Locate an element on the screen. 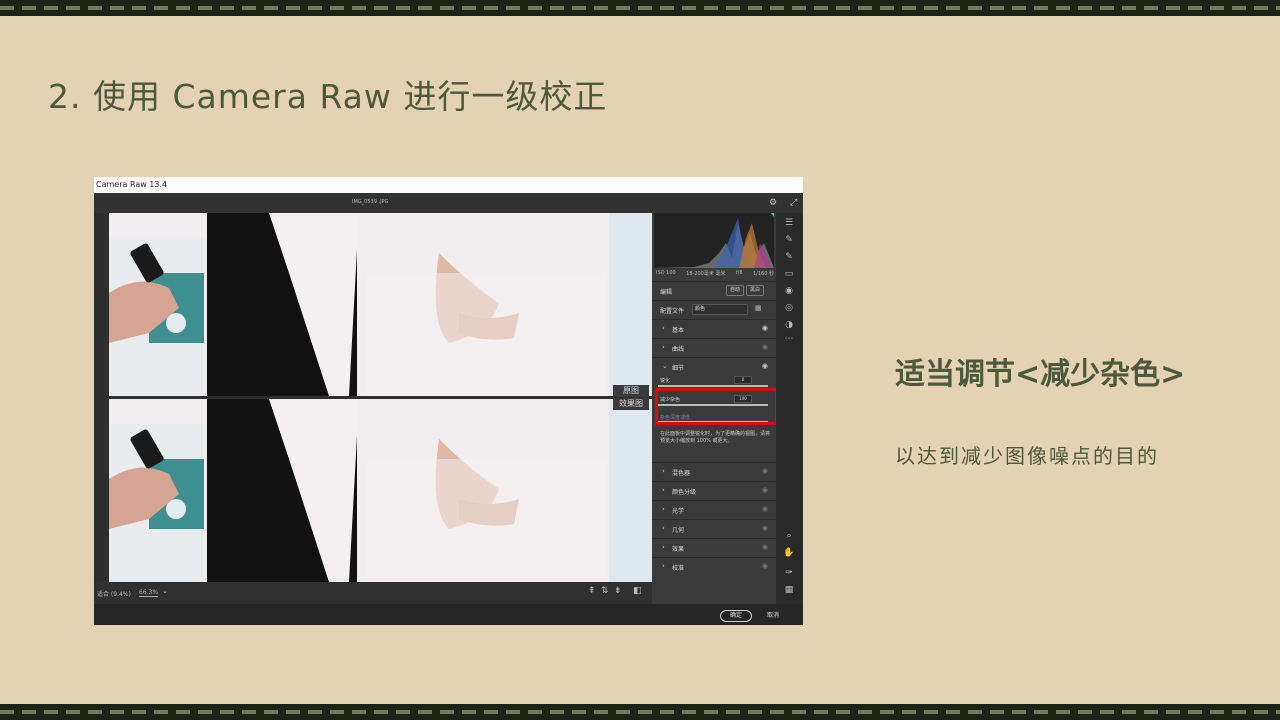 This screenshot has width=1280, height=720. panel-mixer-label: 混色器 is located at coordinates (681, 473).